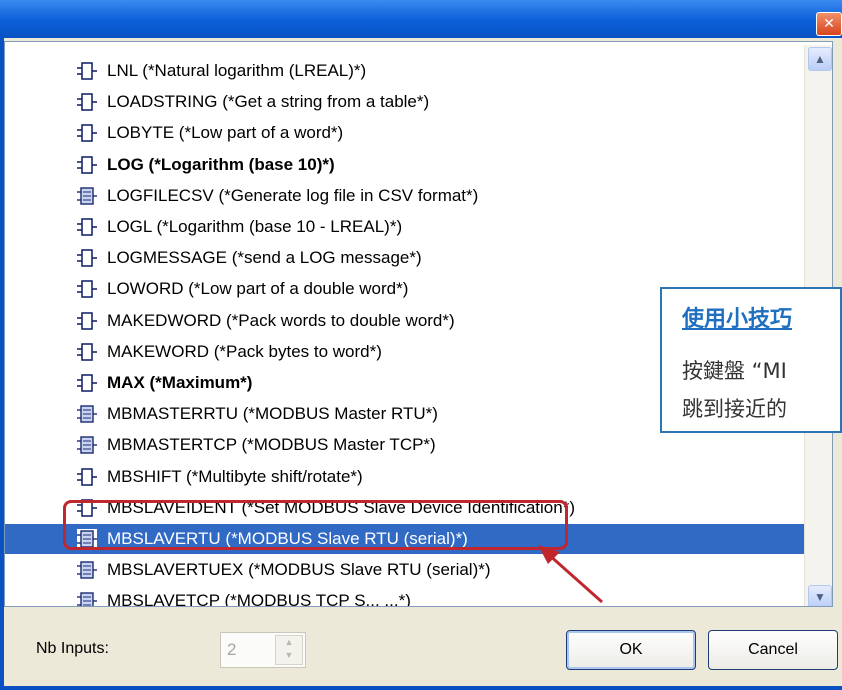 This screenshot has width=842, height=690. I want to click on stepper-arrows-icon: ▲ ▼, so click(289, 650).